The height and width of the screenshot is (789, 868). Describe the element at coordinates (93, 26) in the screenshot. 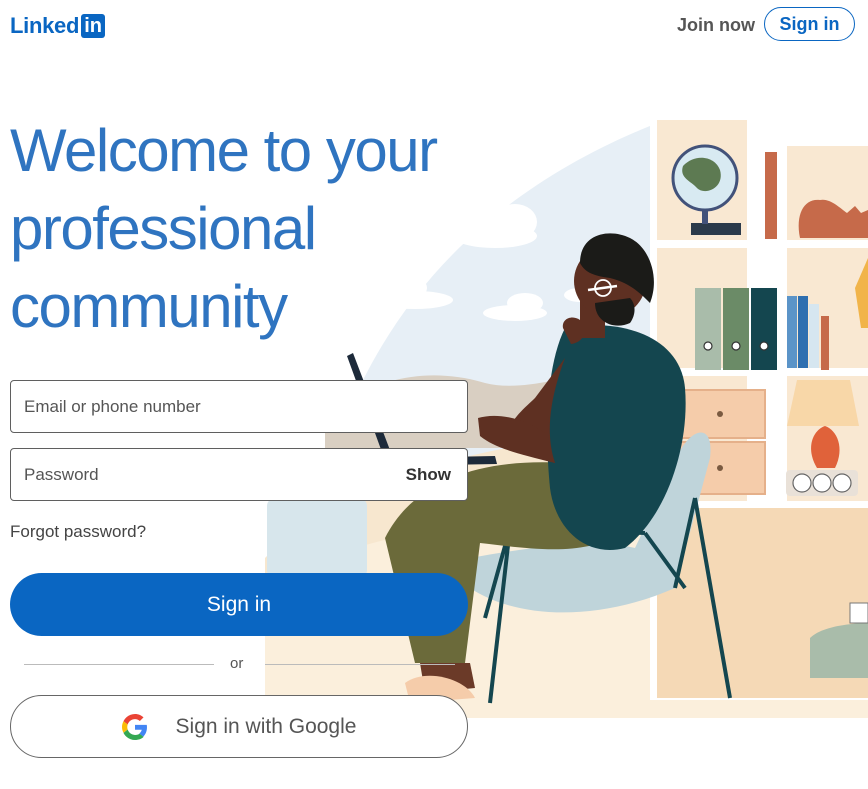

I see `logo-in-box: in` at that location.